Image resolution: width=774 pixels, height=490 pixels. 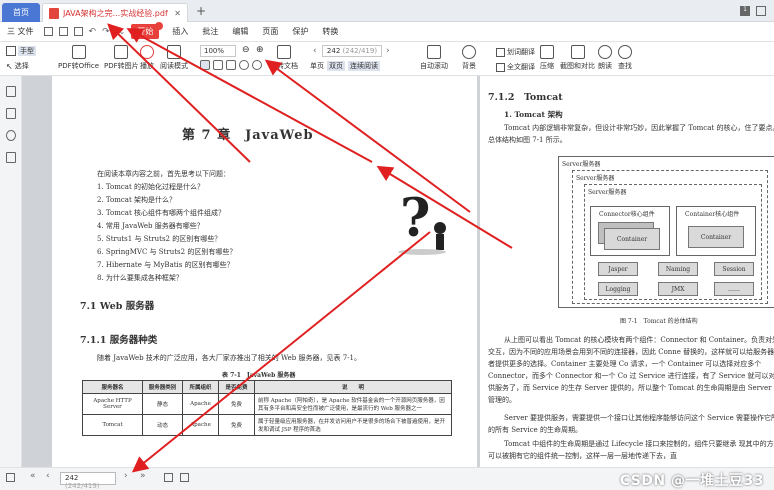 I want to click on double-page-button: 双页, so click(x=336, y=66).